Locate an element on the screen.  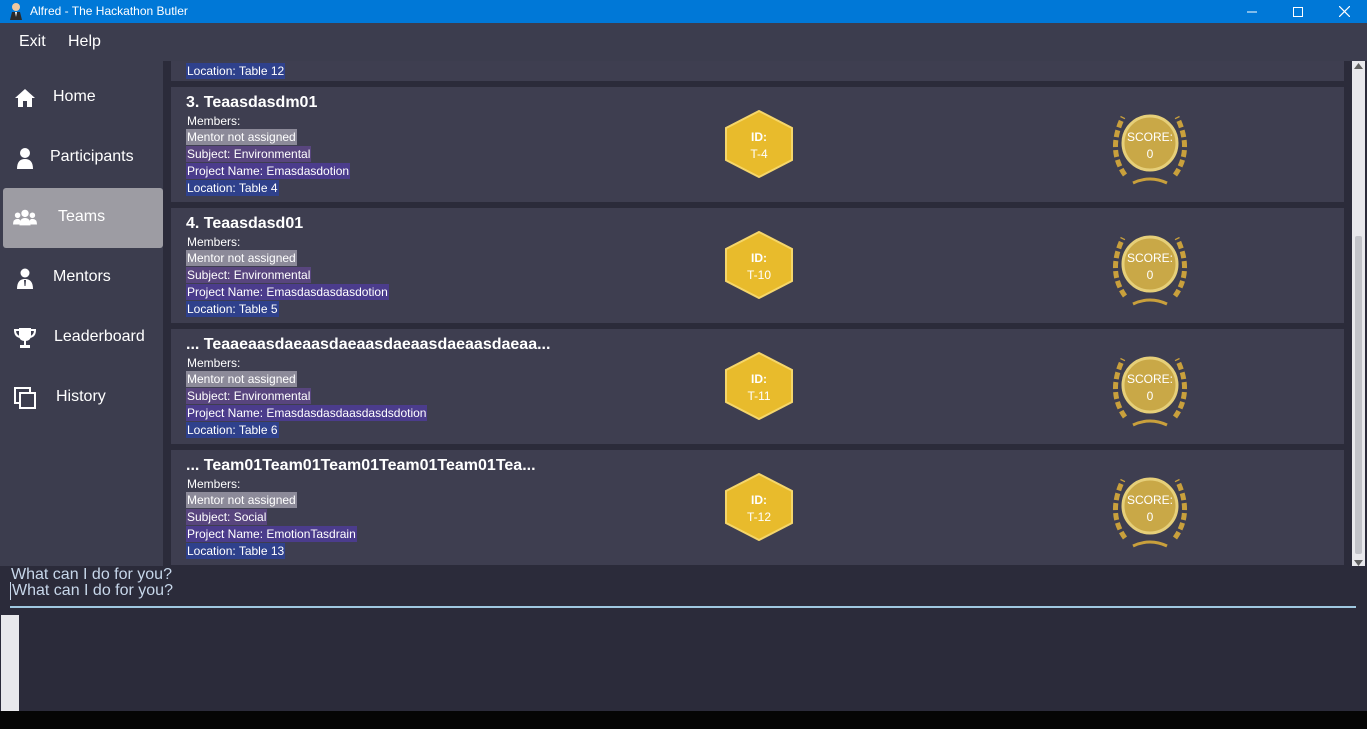
sidebar-item-label: Home is located at coordinates (74, 96).